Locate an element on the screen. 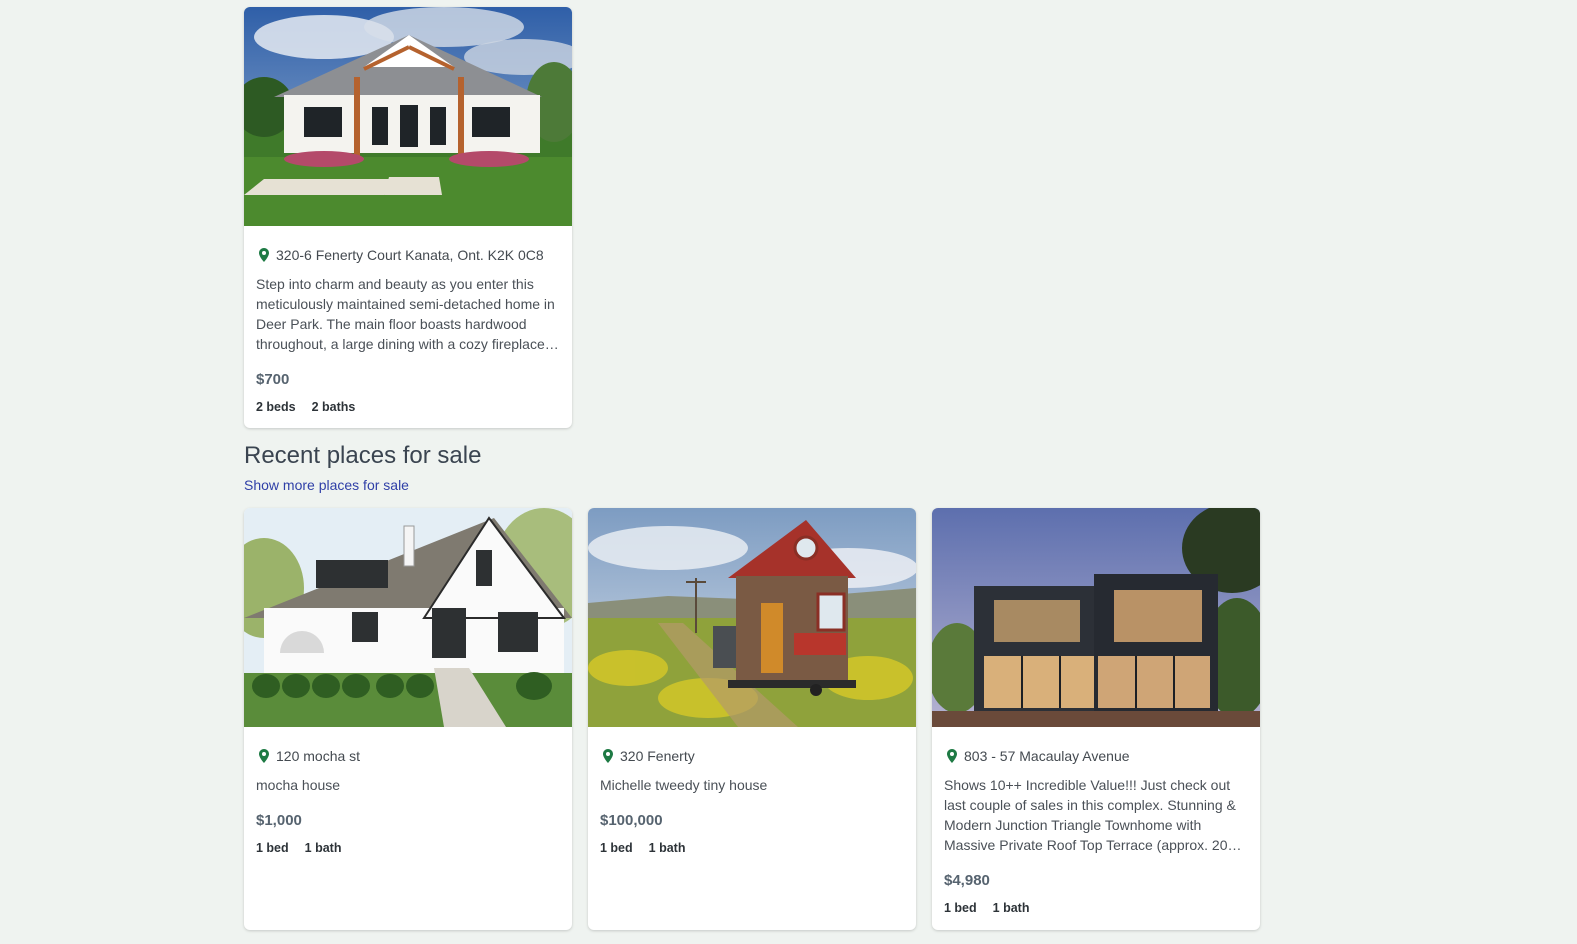  listing-price: $4,980 is located at coordinates (967, 880).